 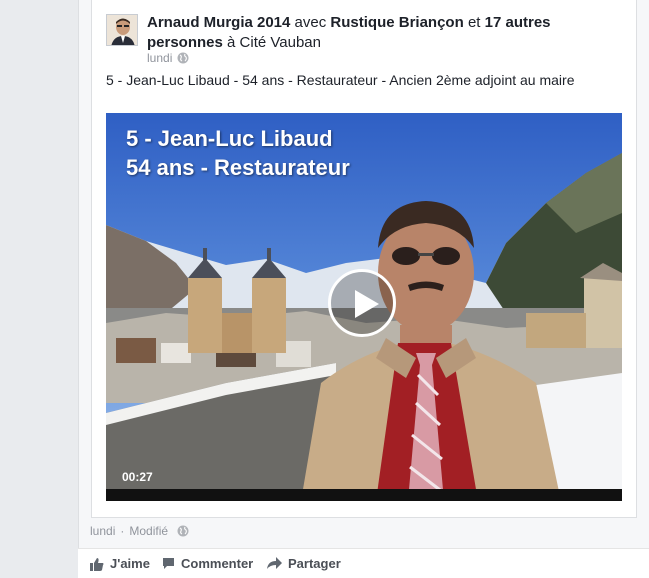 I want to click on with-word: avec, so click(x=310, y=22).